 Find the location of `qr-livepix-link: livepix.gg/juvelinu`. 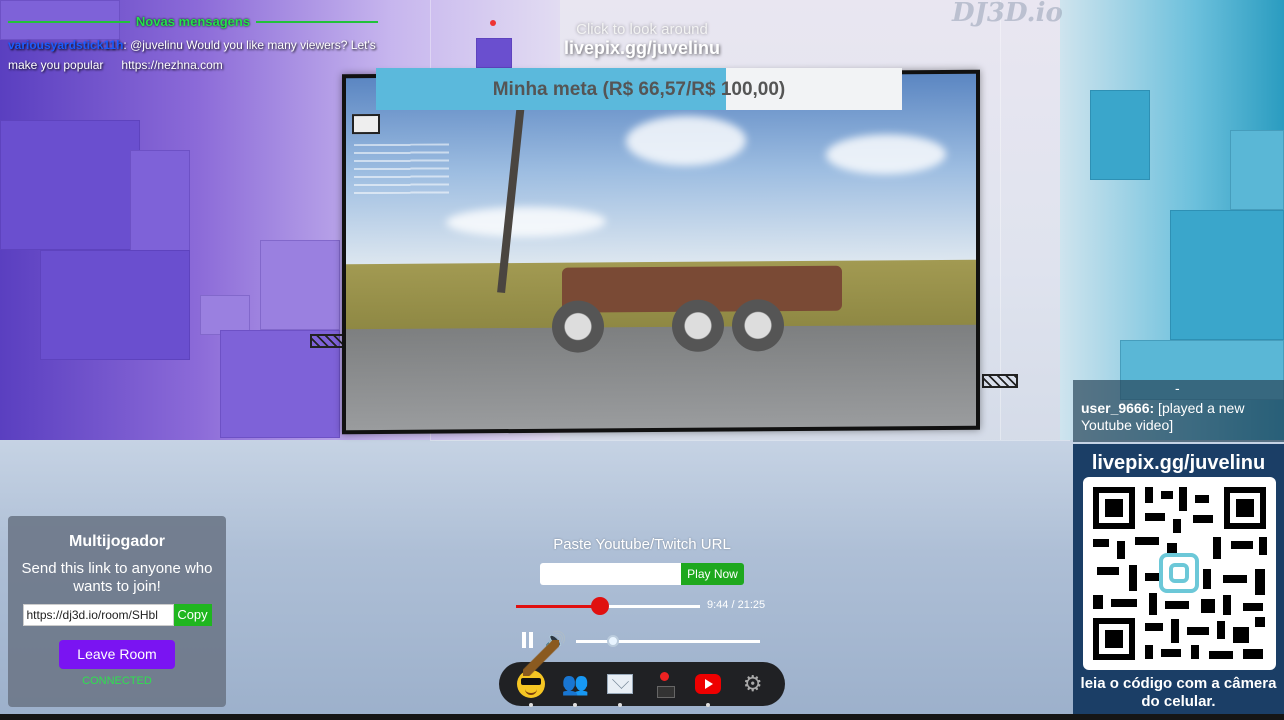

qr-livepix-link: livepix.gg/juvelinu is located at coordinates (1178, 463).